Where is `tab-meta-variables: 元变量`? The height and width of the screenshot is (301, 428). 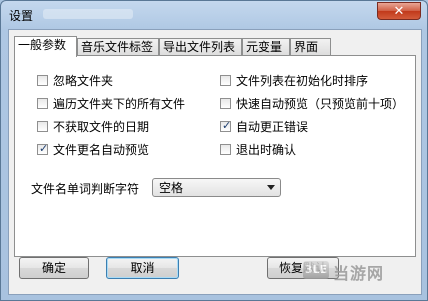
tab-meta-variables: 元变量 is located at coordinates (266, 47).